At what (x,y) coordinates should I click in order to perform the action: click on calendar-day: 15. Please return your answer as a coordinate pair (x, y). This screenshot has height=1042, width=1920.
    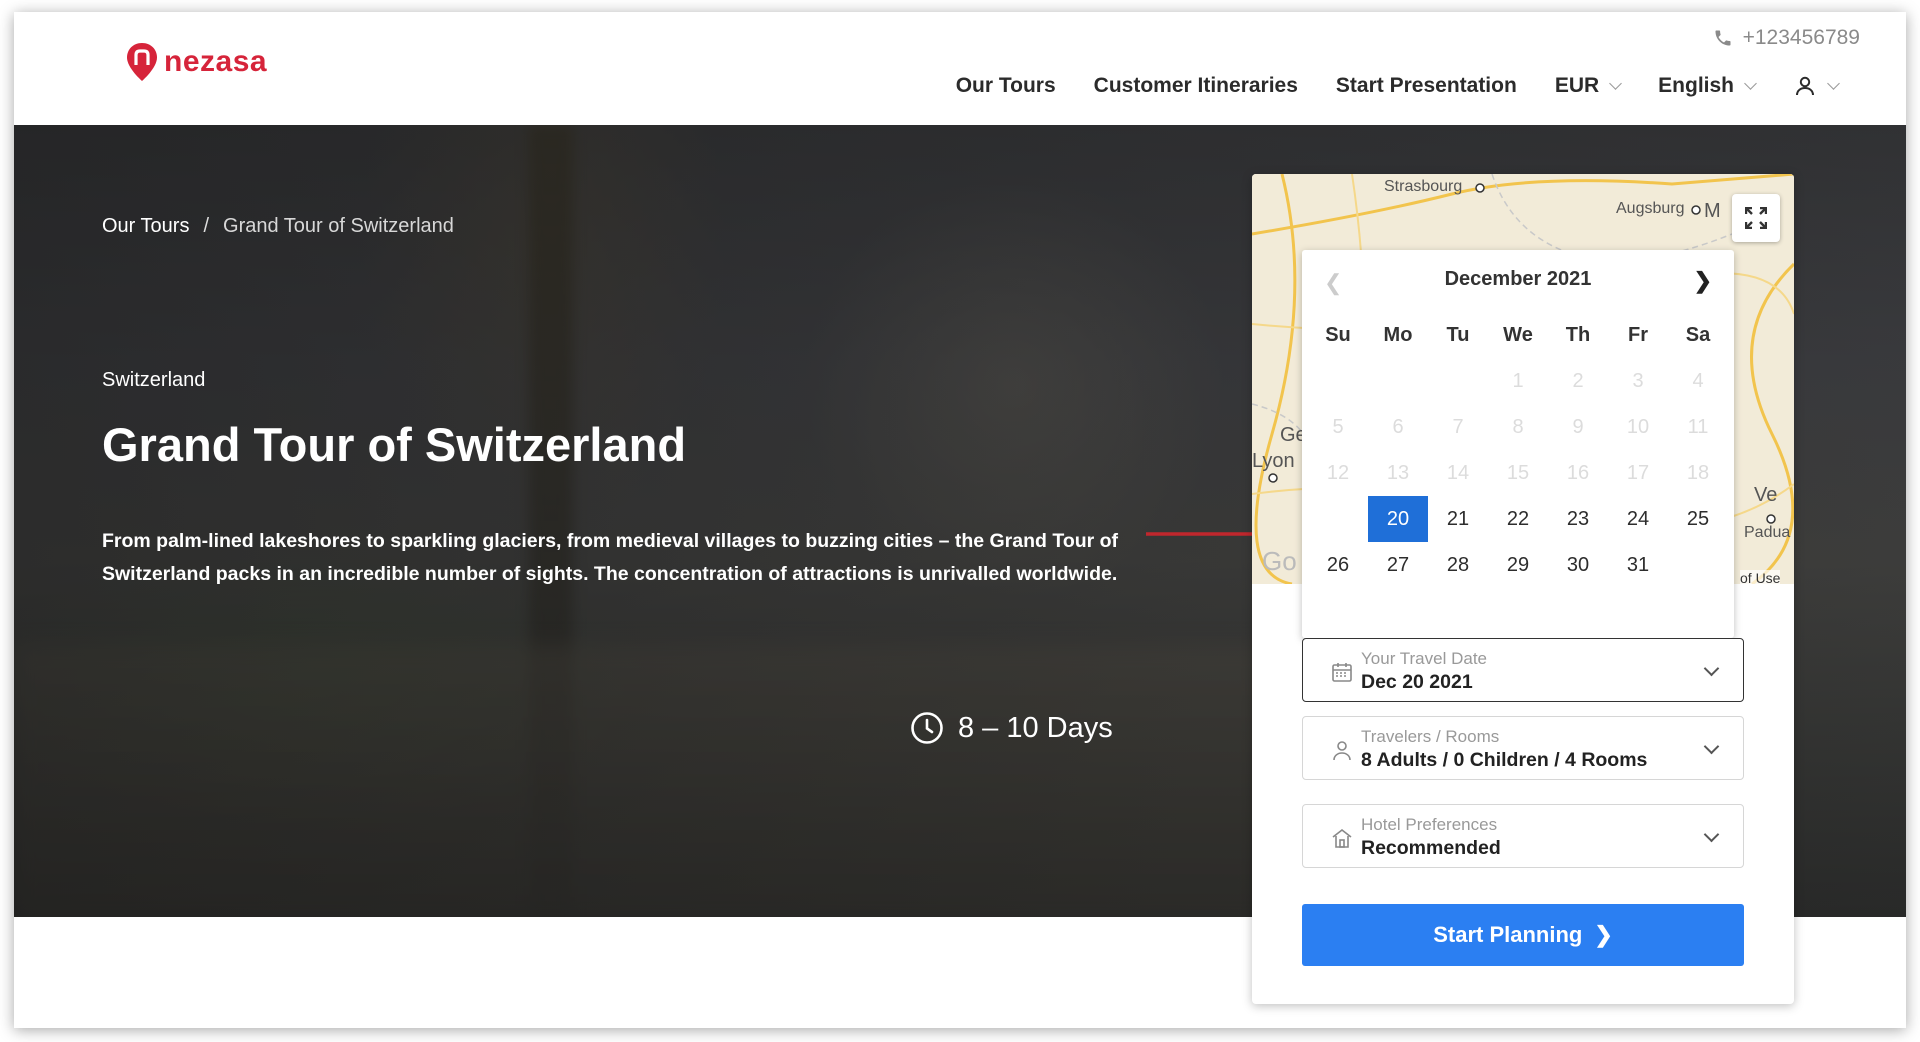
    Looking at the image, I should click on (1518, 472).